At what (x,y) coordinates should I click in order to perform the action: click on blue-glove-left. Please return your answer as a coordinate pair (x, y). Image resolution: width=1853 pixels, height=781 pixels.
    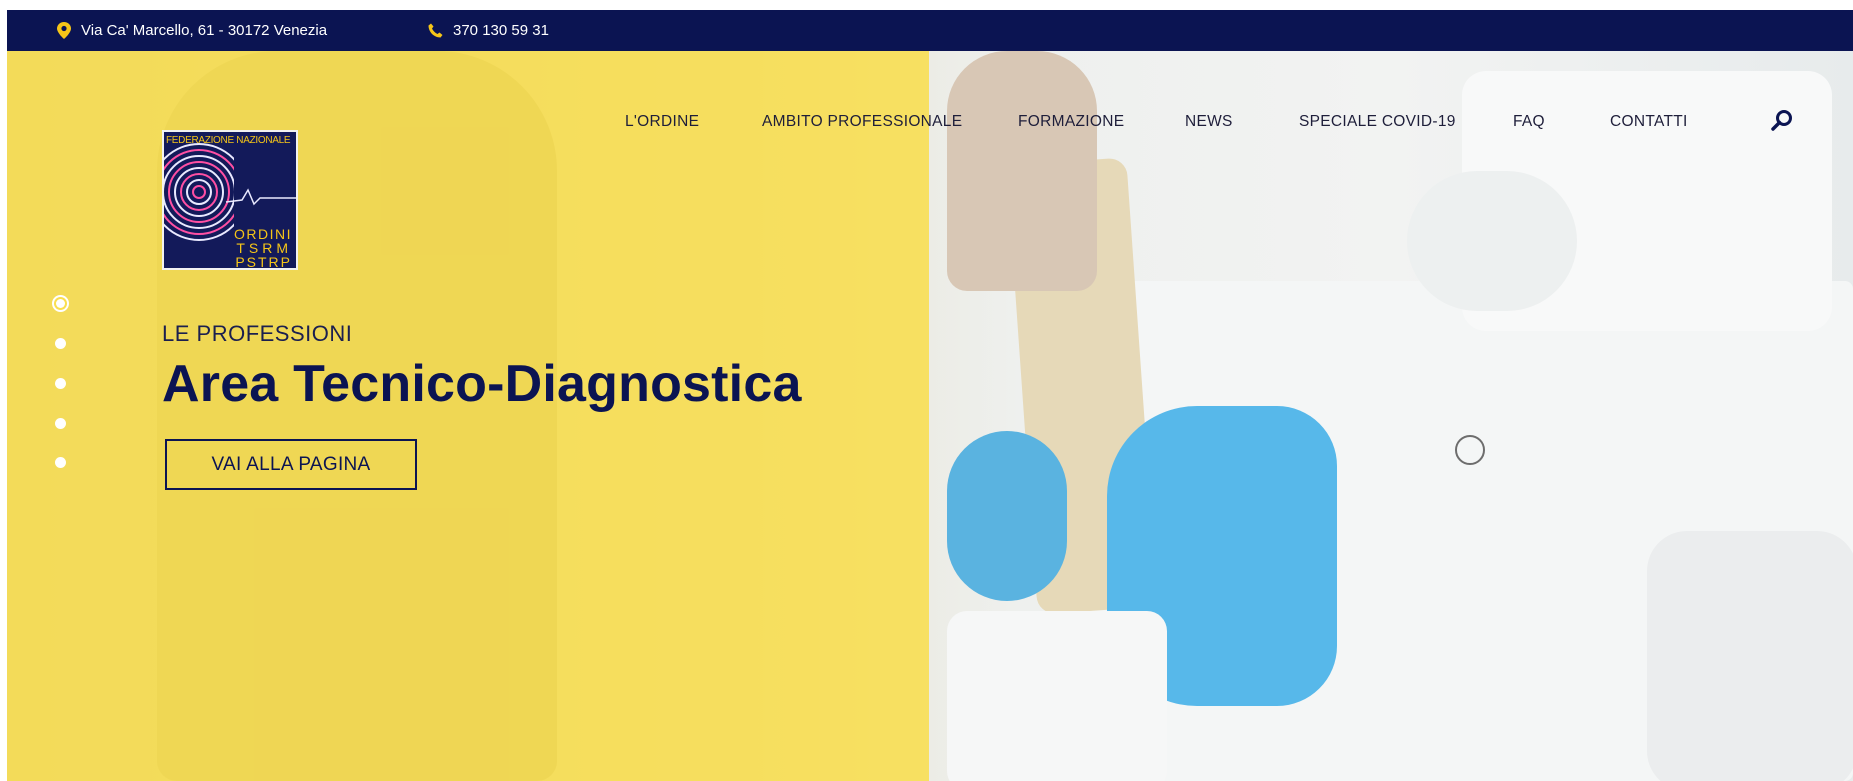
    Looking at the image, I should click on (1007, 516).